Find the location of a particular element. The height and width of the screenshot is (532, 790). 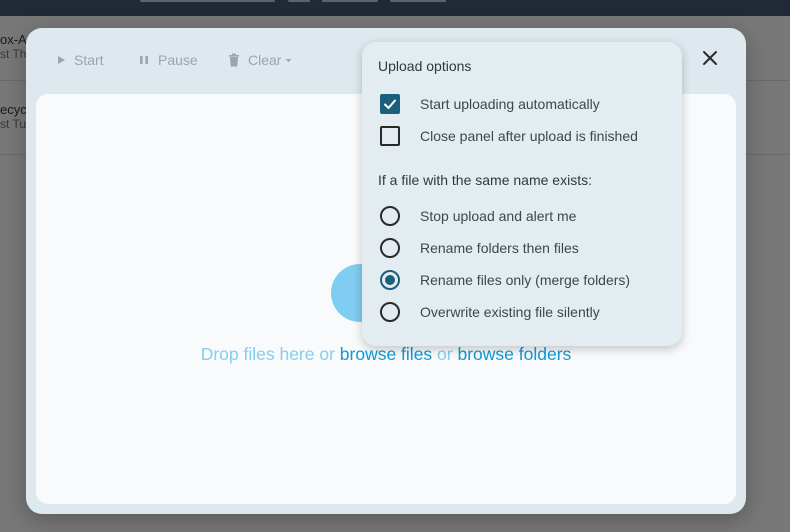

overwrite-label: Overwrite existing file silently is located at coordinates (510, 312).